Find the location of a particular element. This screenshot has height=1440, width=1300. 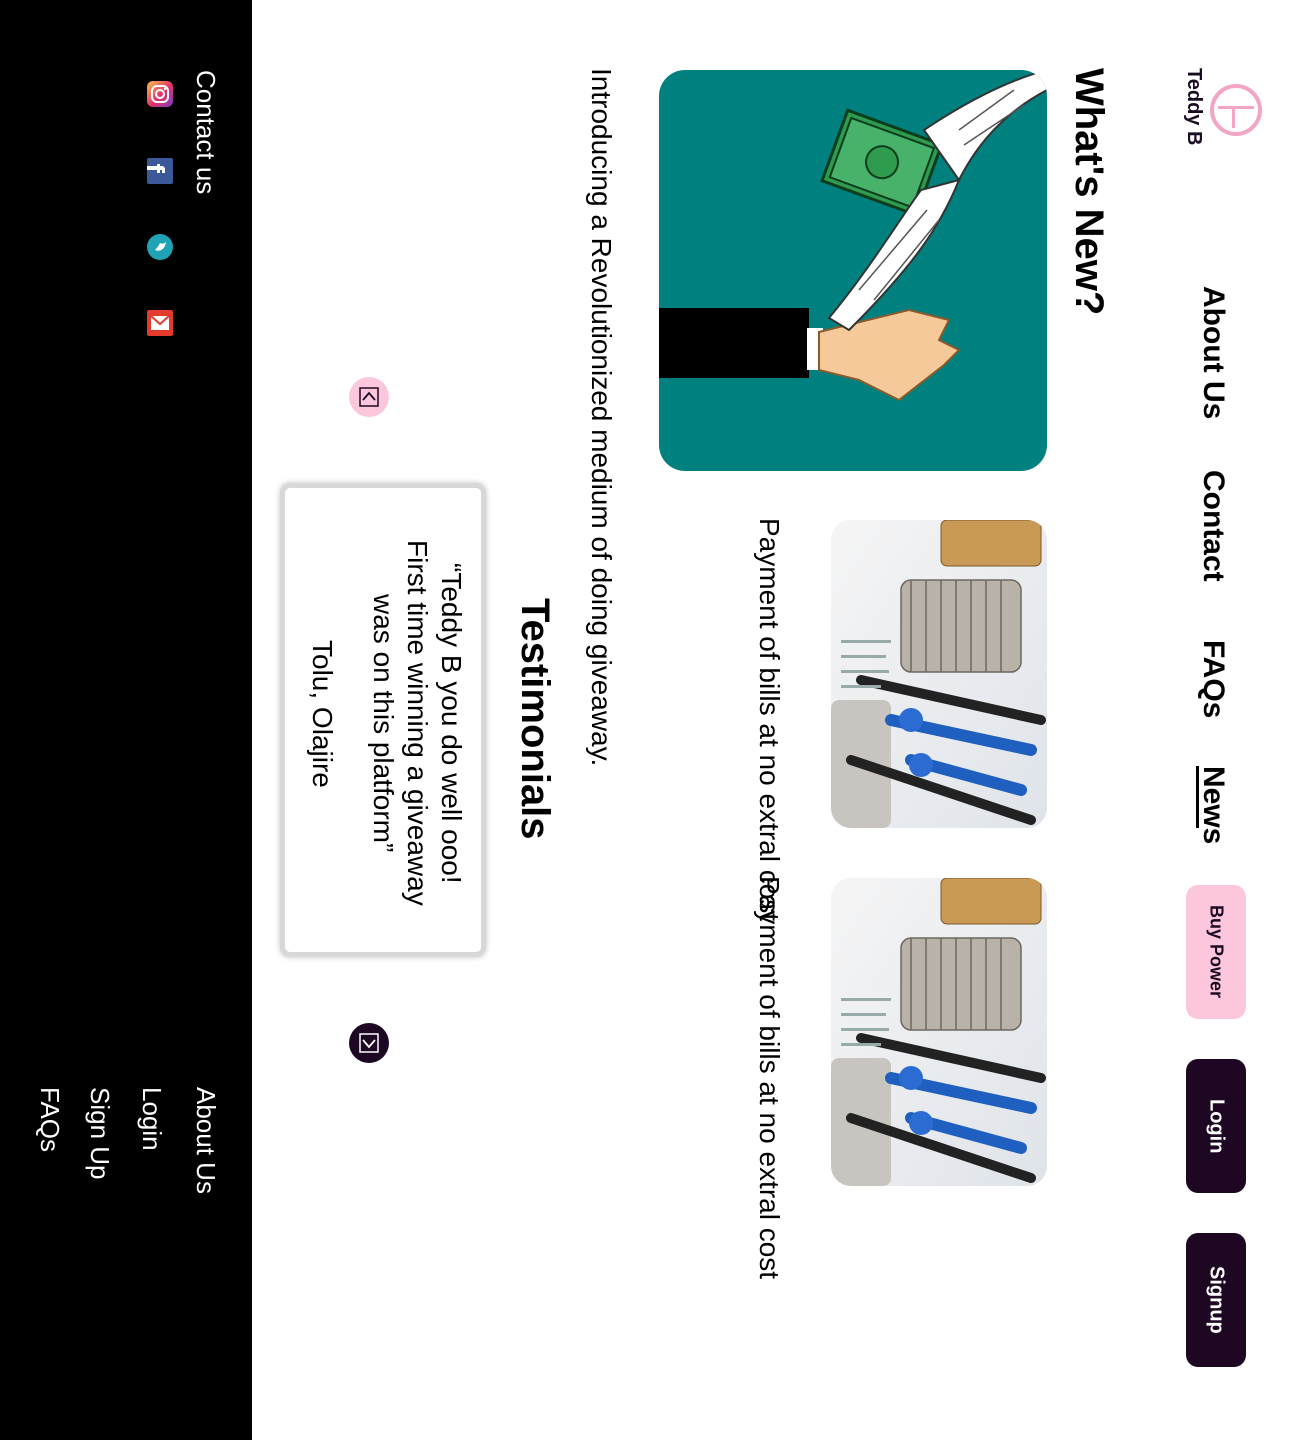

testimonial-quote-line: First time winning a giveaway is located at coordinates (417, 723).